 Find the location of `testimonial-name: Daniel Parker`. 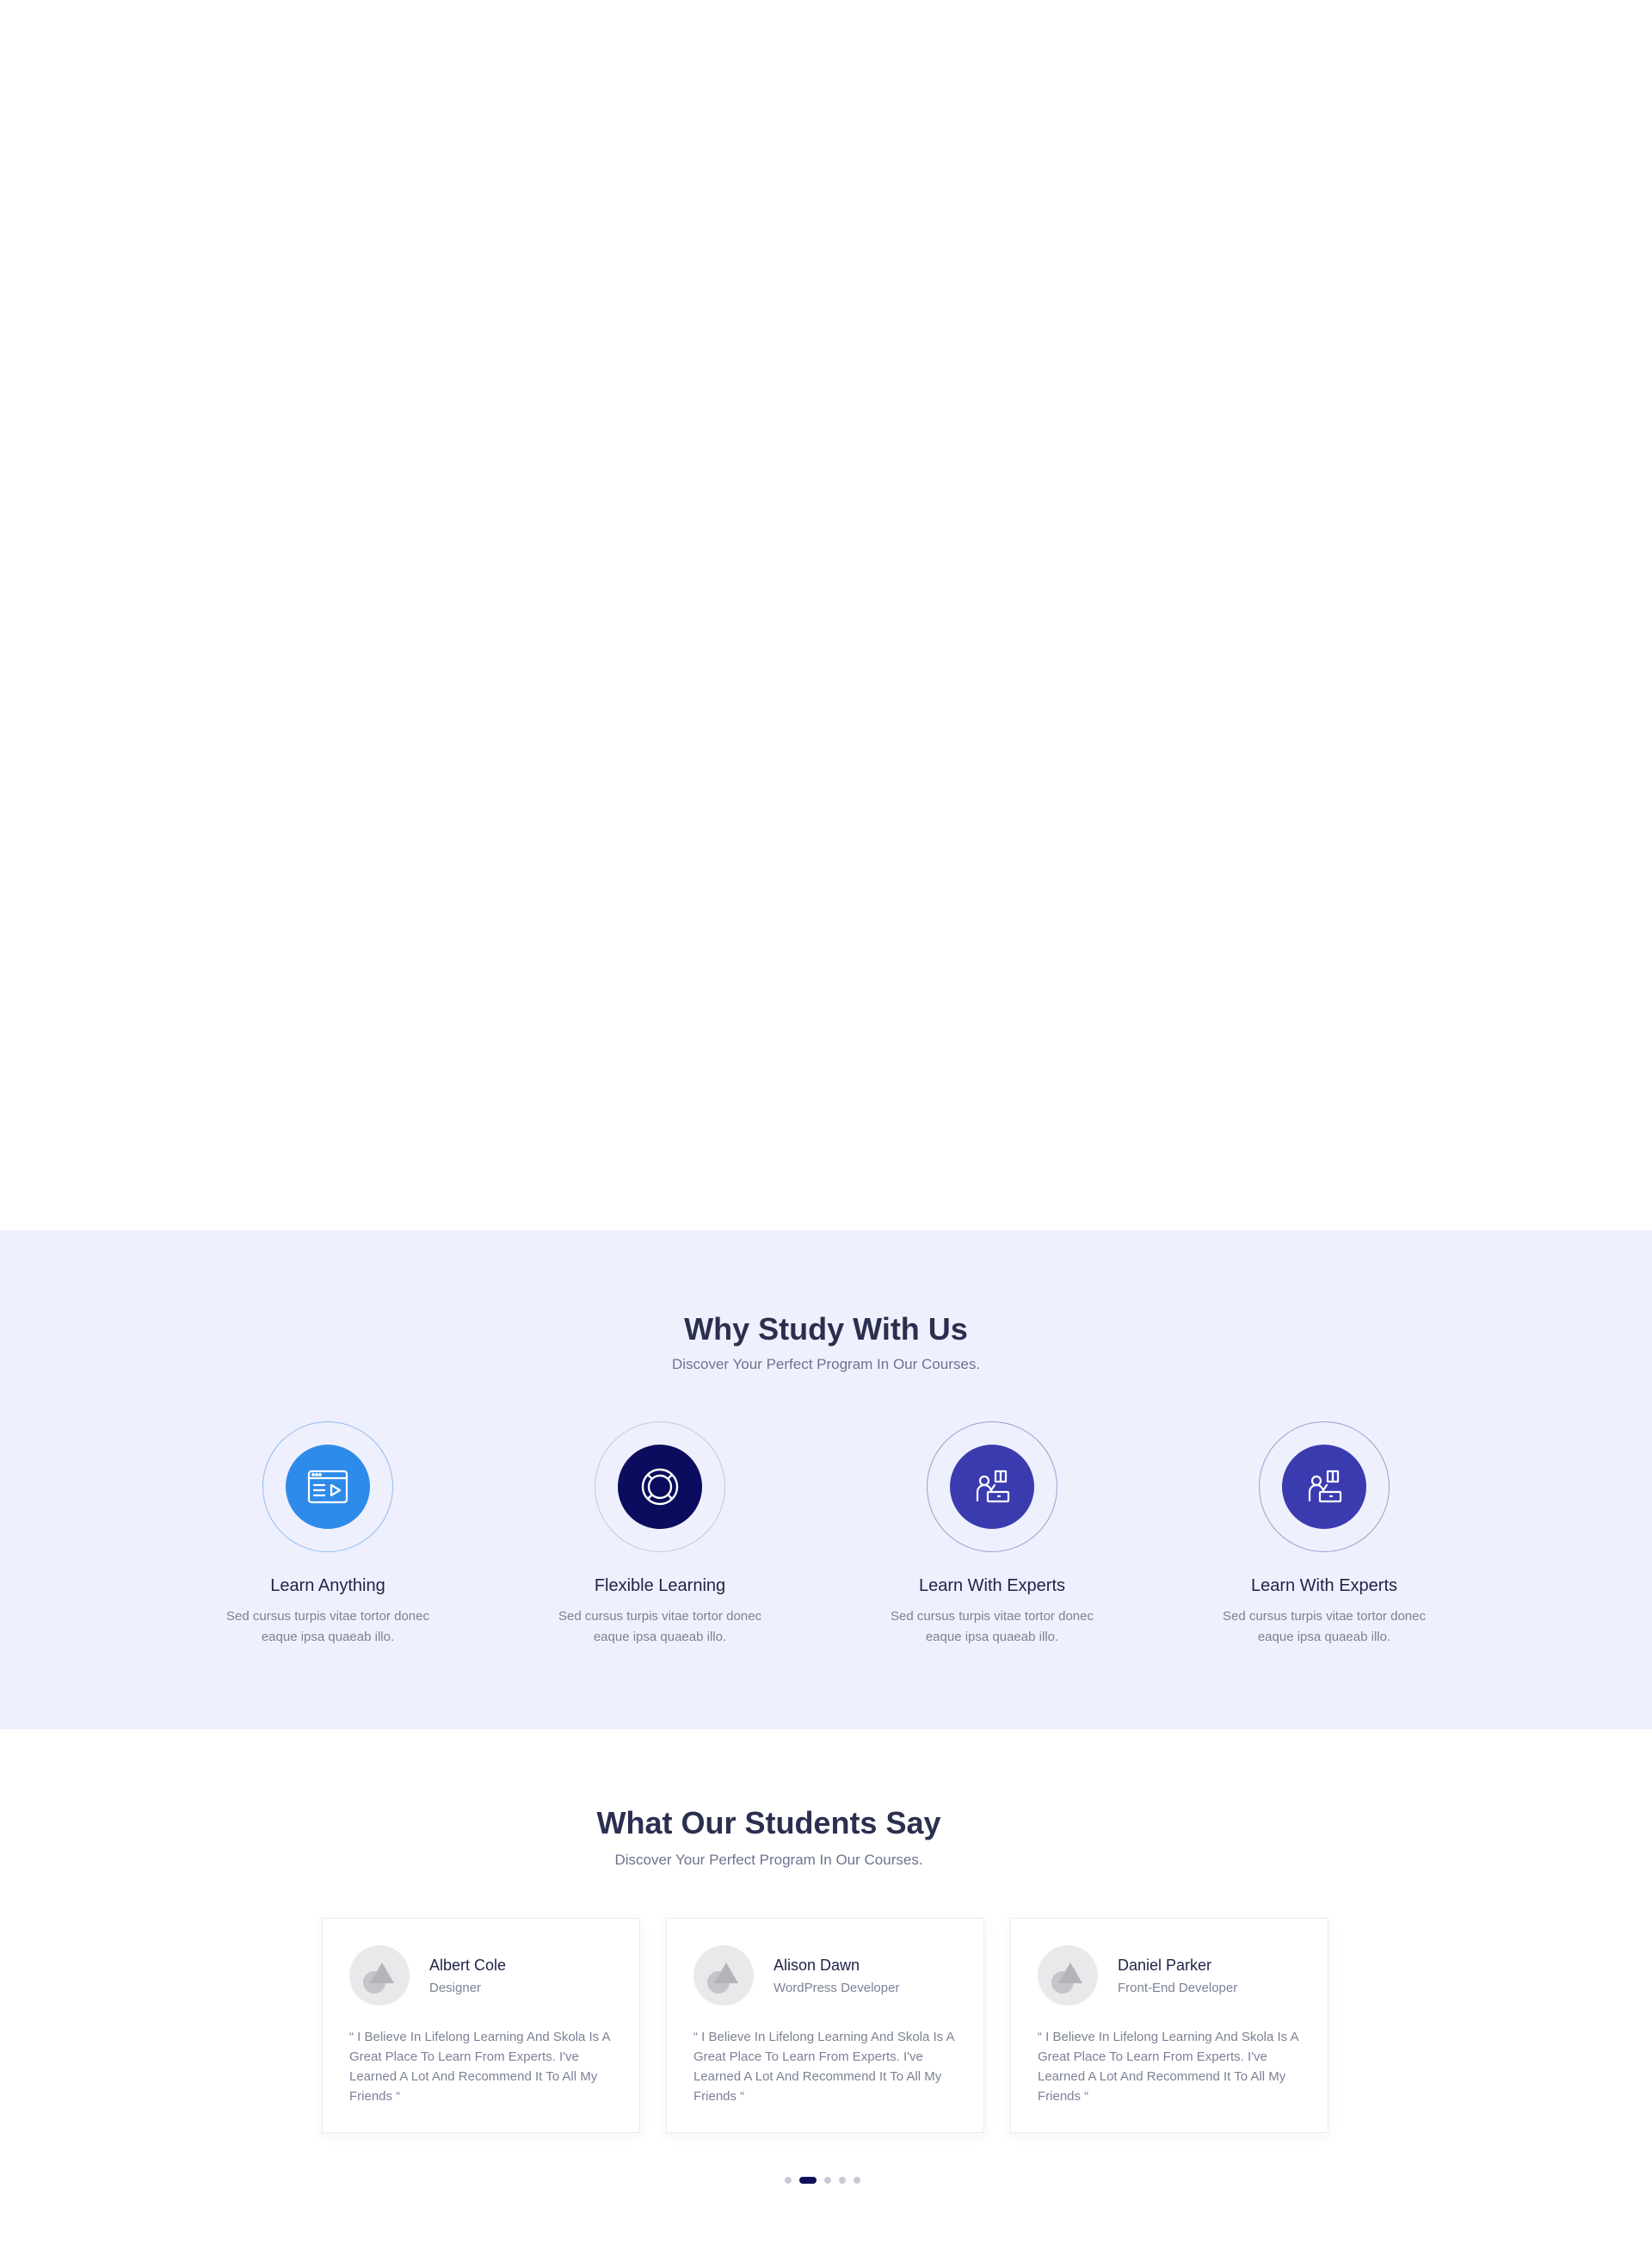

testimonial-name: Daniel Parker is located at coordinates (1165, 1966).